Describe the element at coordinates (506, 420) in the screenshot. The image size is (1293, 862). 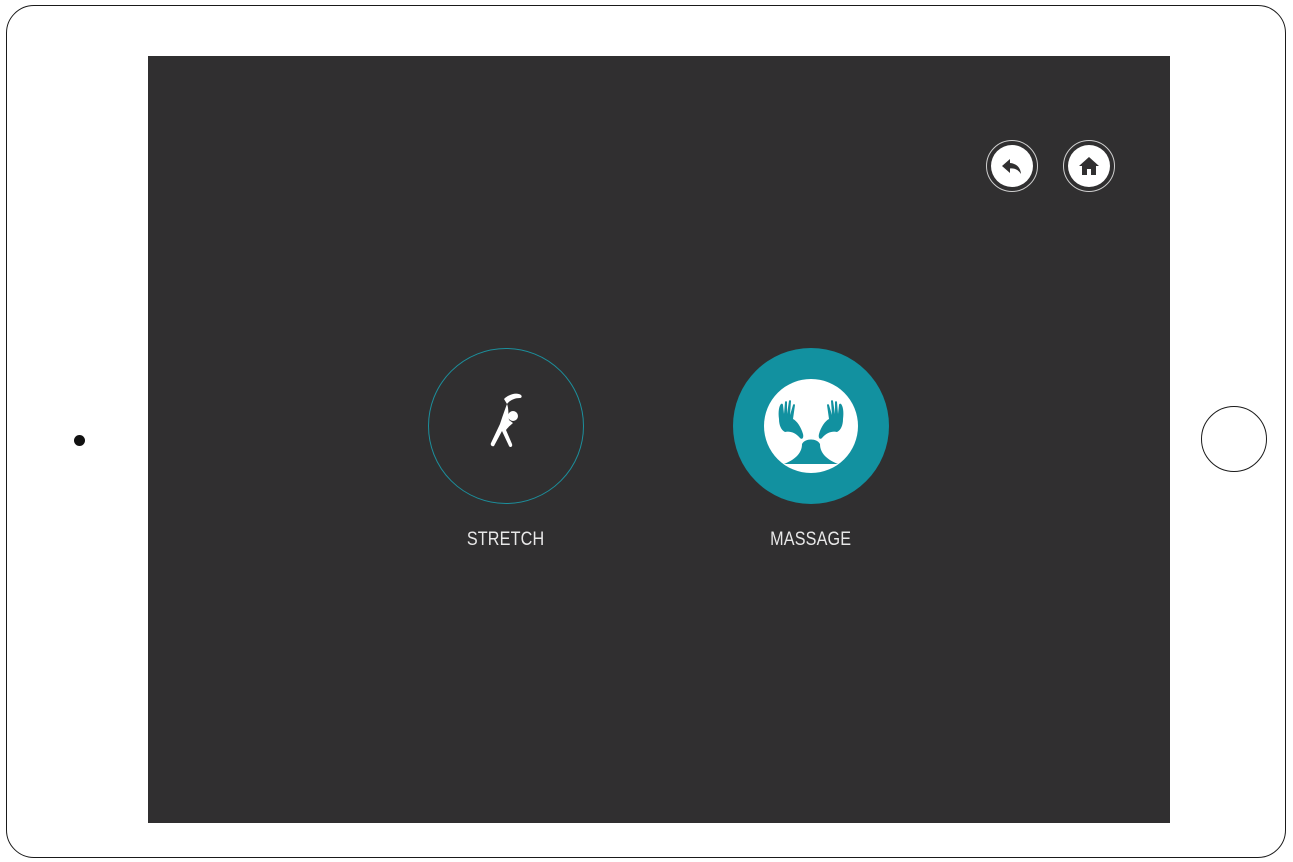
I see `stretch-icon` at that location.